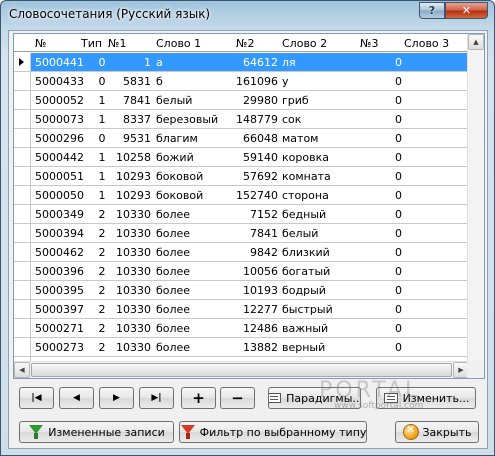  What do you see at coordinates (251, 176) in the screenshot?
I see `cell-n2: 57692` at bounding box center [251, 176].